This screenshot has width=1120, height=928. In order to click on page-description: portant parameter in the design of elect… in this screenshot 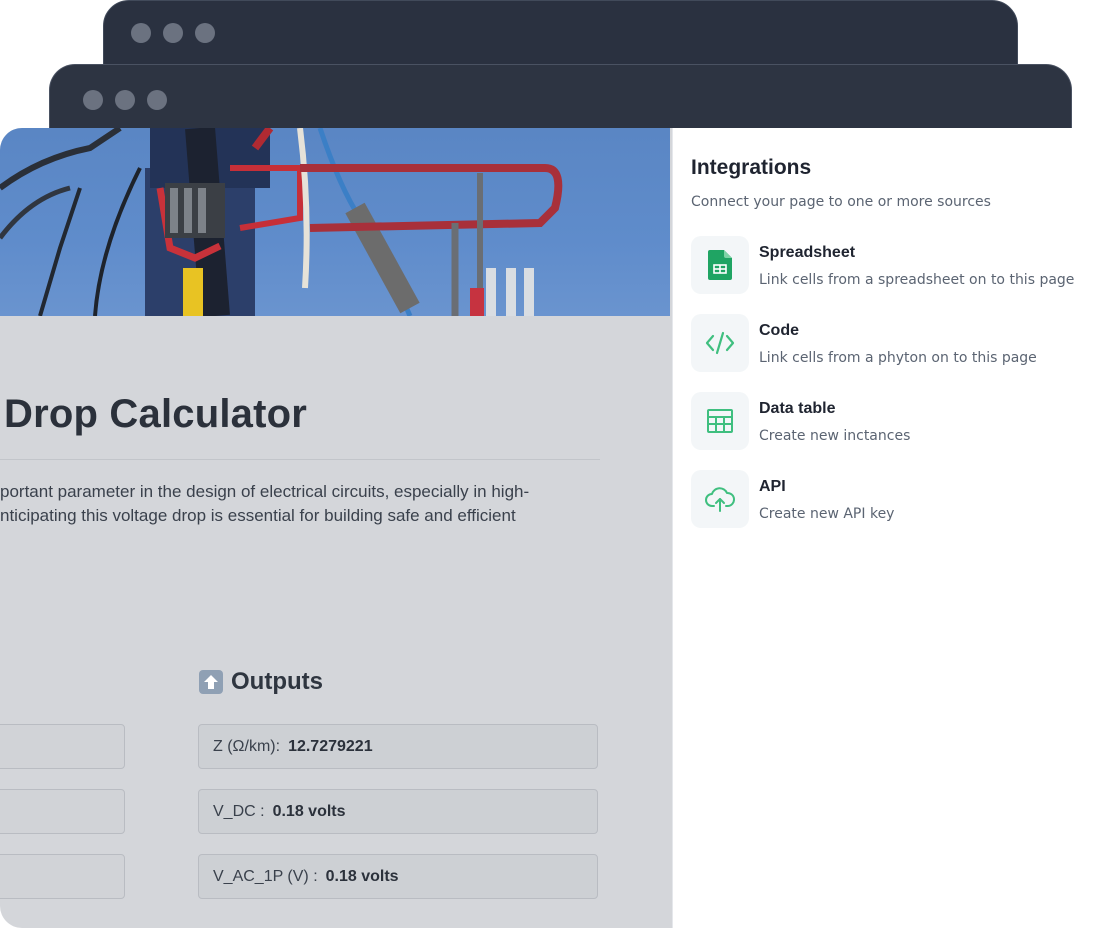, I will do `click(300, 504)`.